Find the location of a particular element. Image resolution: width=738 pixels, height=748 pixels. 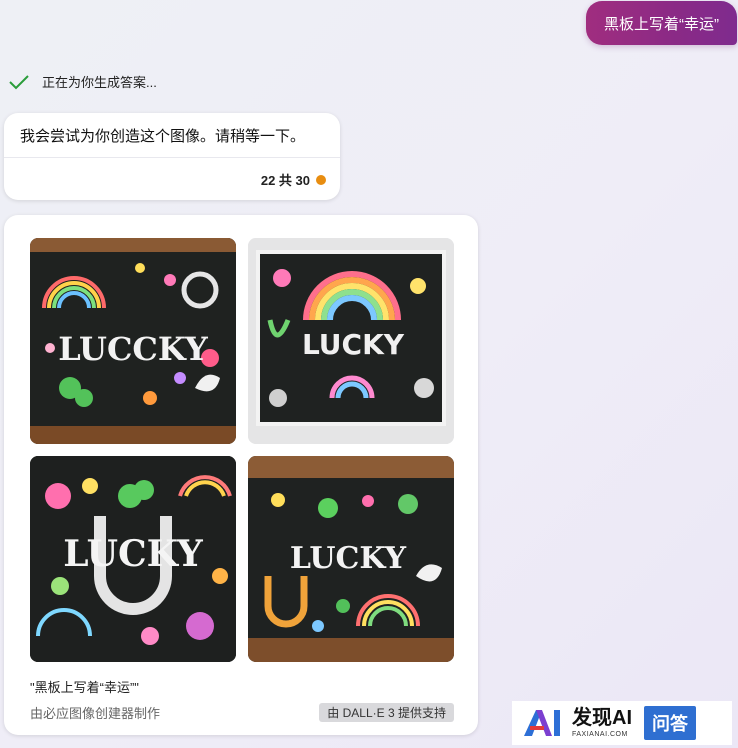

dalle-badge: 由 DALL·E 3 提供支持 is located at coordinates (386, 712).